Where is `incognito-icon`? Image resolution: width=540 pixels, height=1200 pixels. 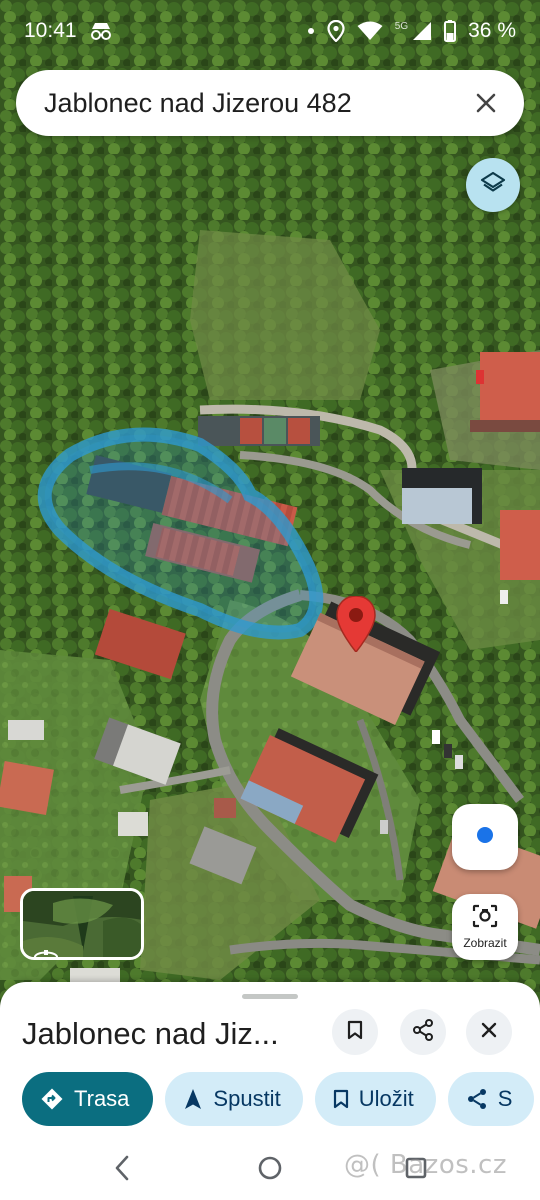 incognito-icon is located at coordinates (101, 31).